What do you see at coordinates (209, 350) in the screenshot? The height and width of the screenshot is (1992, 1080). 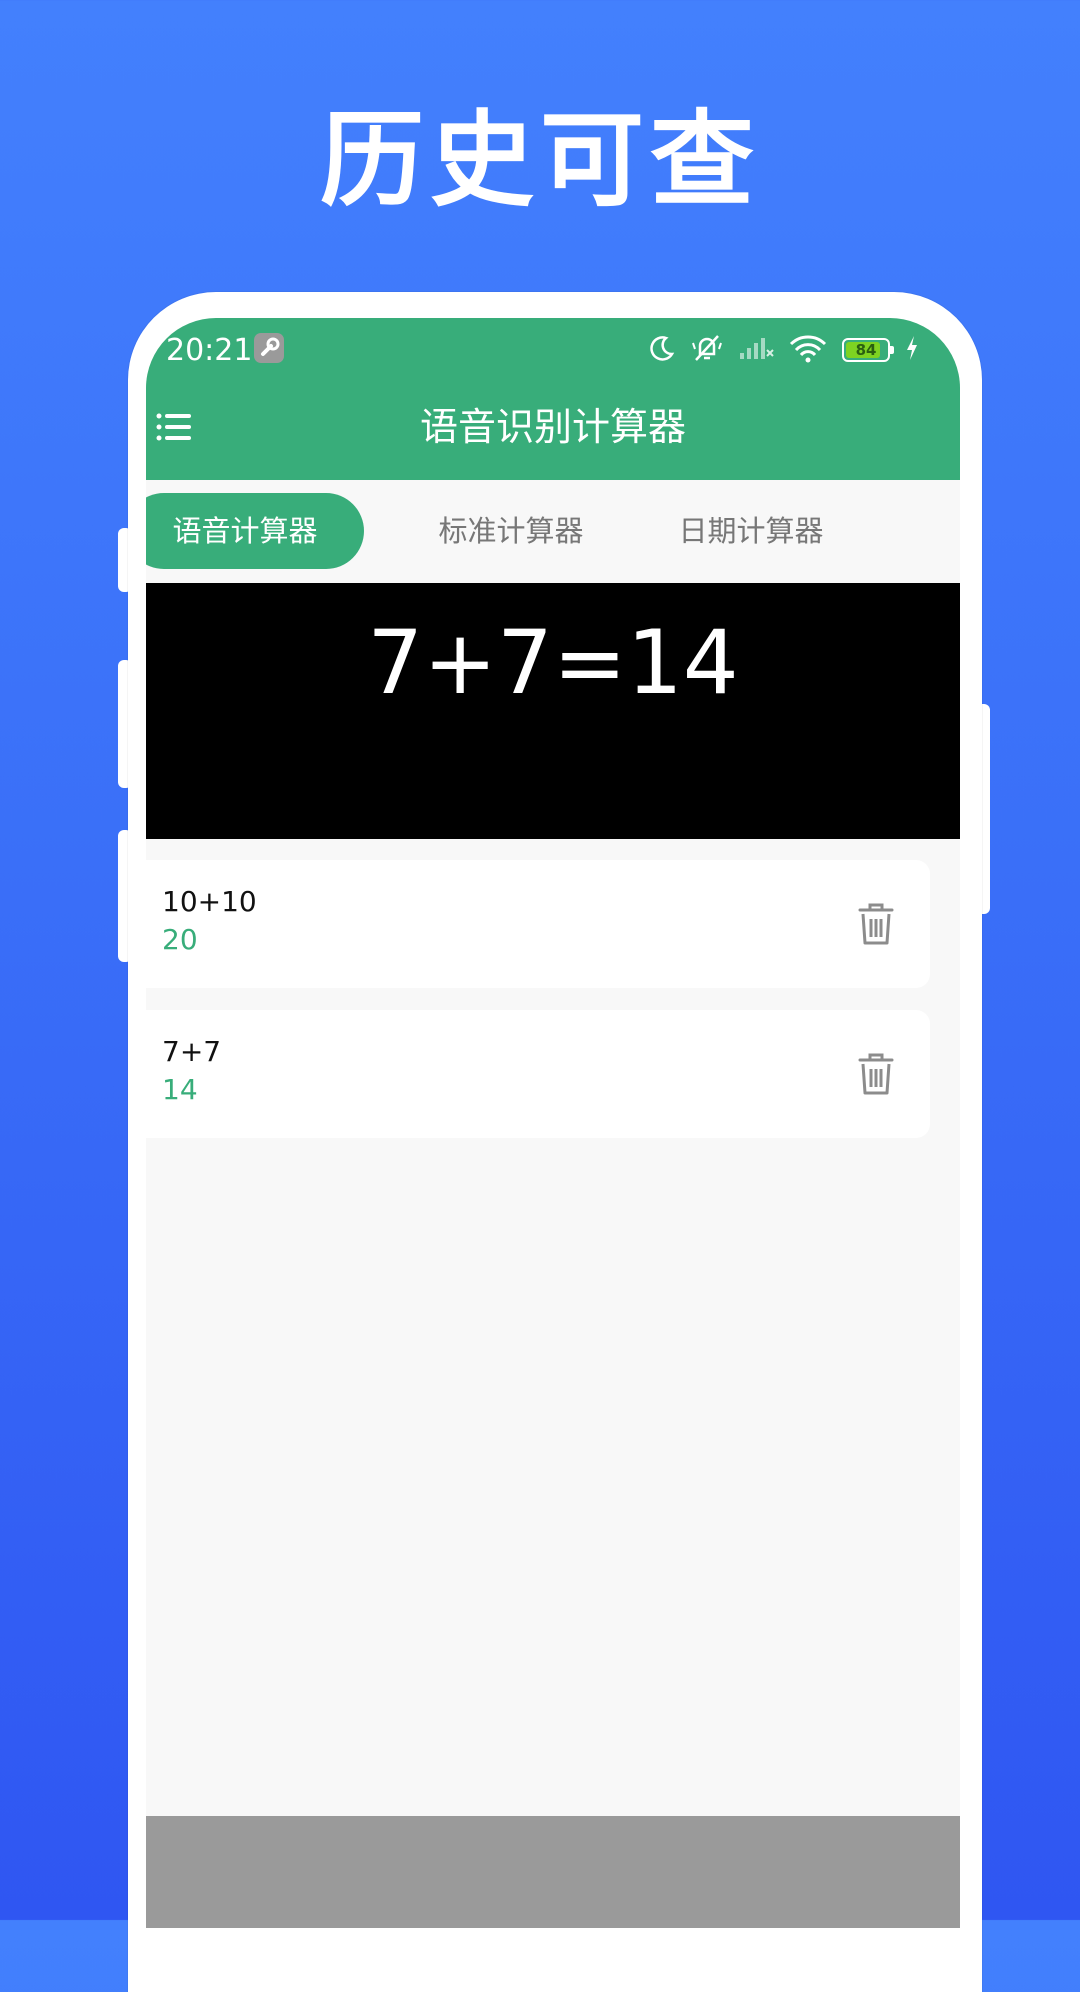 I see `status-time: 20:21` at bounding box center [209, 350].